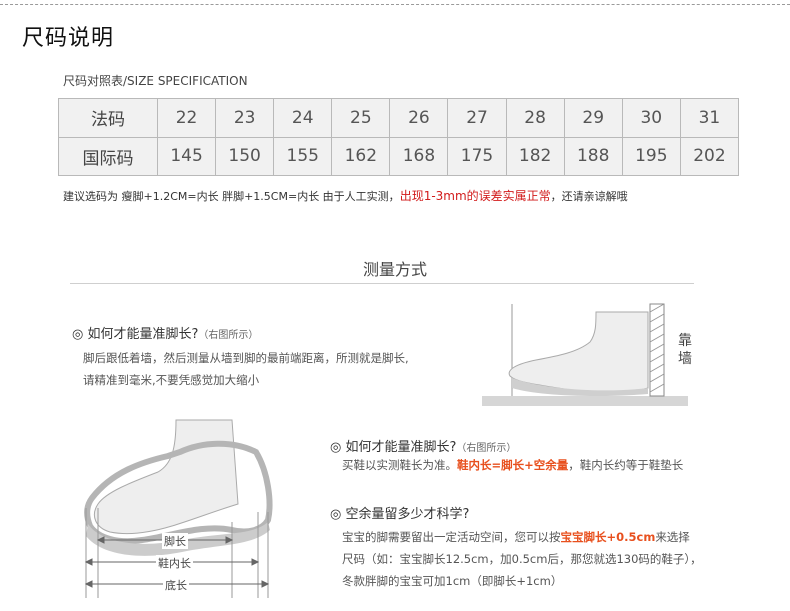  Describe the element at coordinates (399, 465) in the screenshot. I see `q2-text: 买鞋以实测鞋长为准。` at that location.